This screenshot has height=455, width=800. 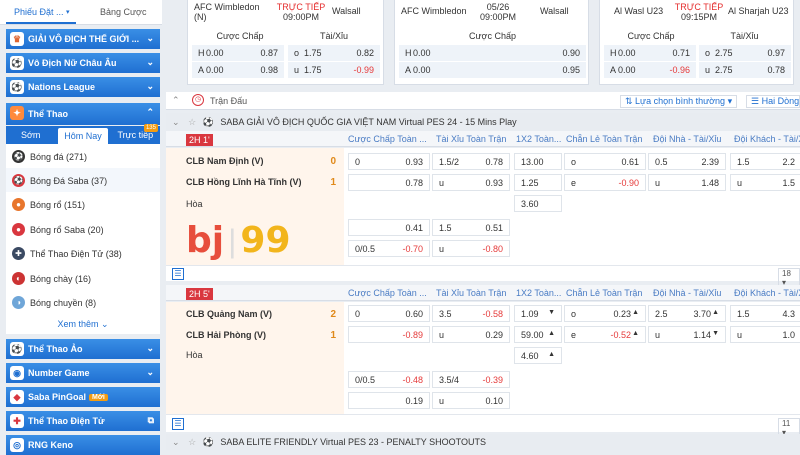 What do you see at coordinates (687, 161) in the screenshot?
I see `odds-button: 0.5 2.39` at bounding box center [687, 161].